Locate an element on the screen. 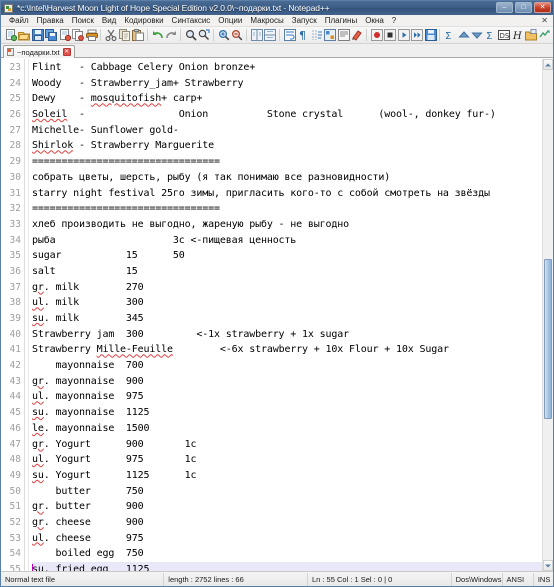 The width and height of the screenshot is (554, 587). code-line: рыба 3c <-пищевая ценность is located at coordinates (292, 241).